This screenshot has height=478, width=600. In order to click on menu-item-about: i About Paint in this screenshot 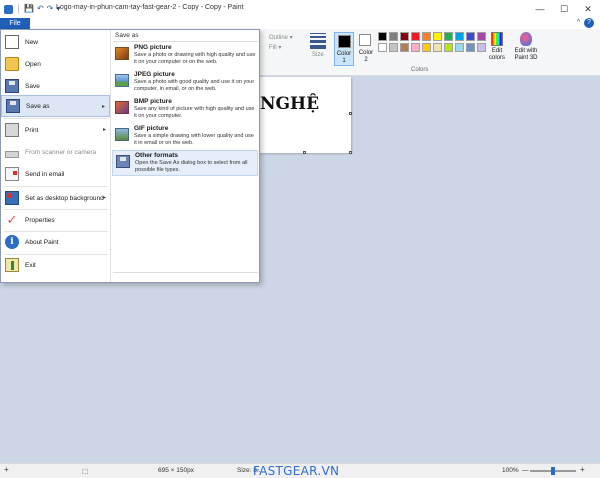, I will do `click(55, 242)`.